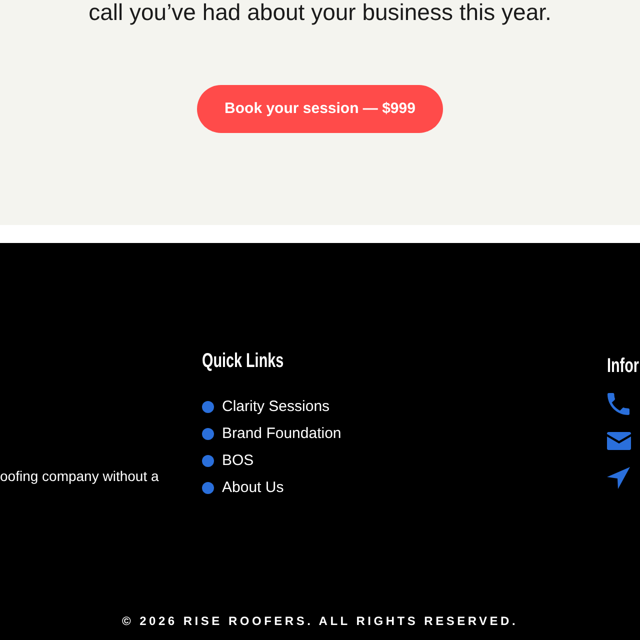 Image resolution: width=640 pixels, height=640 pixels. What do you see at coordinates (619, 441) in the screenshot?
I see `envelope-icon` at bounding box center [619, 441].